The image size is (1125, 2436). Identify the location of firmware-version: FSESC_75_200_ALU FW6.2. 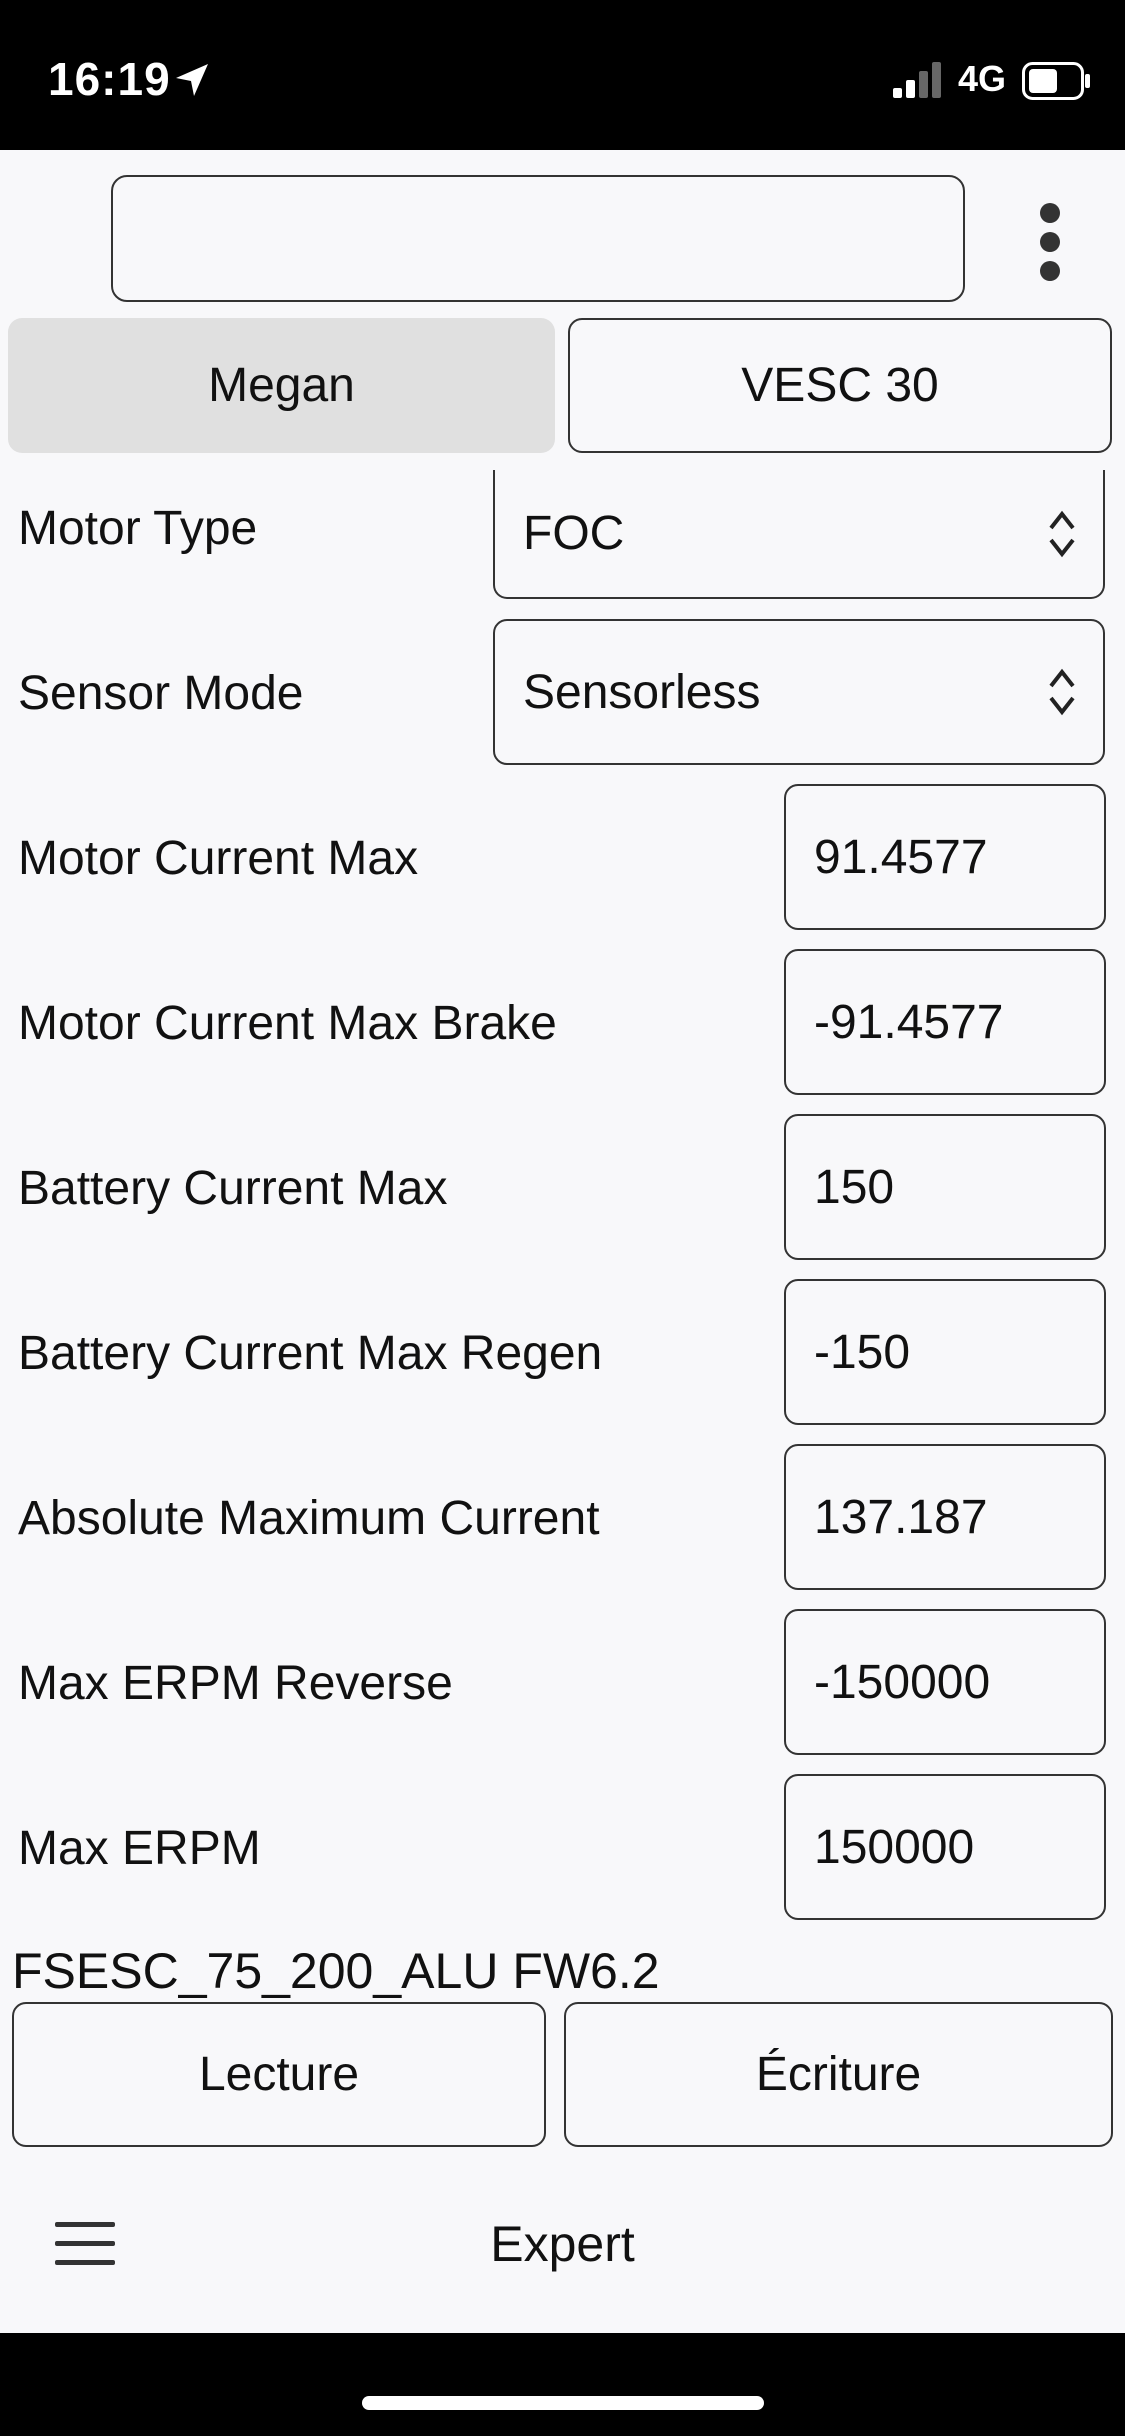
(336, 1971).